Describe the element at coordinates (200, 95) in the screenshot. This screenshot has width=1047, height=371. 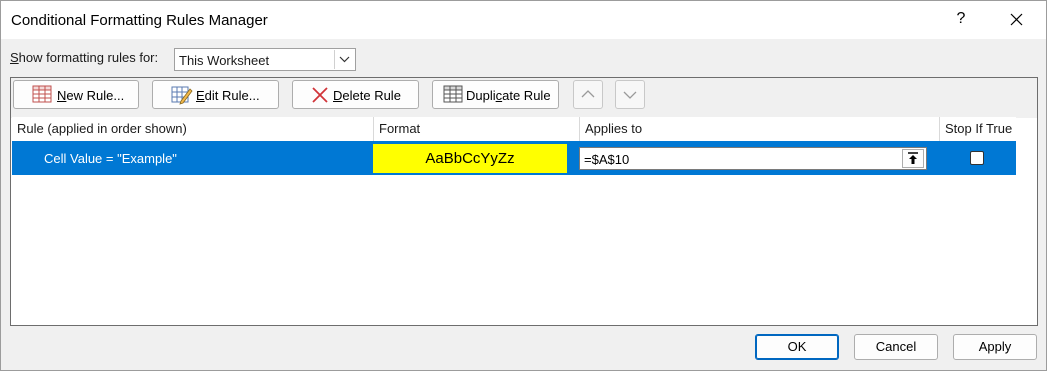
I see `accesskey: E` at that location.